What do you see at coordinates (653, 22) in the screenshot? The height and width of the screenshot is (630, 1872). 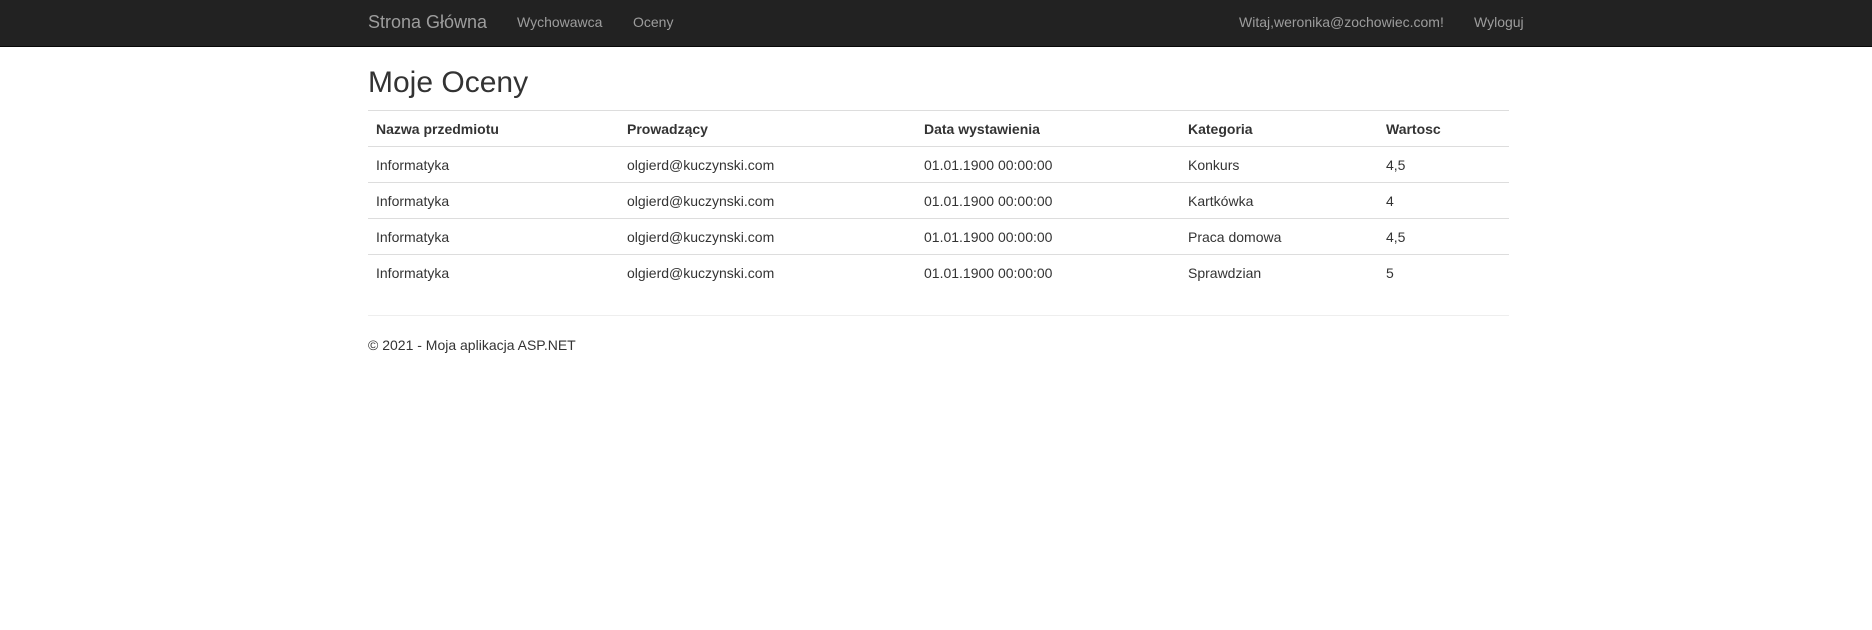 I see `nav-link-oceny: Oceny` at bounding box center [653, 22].